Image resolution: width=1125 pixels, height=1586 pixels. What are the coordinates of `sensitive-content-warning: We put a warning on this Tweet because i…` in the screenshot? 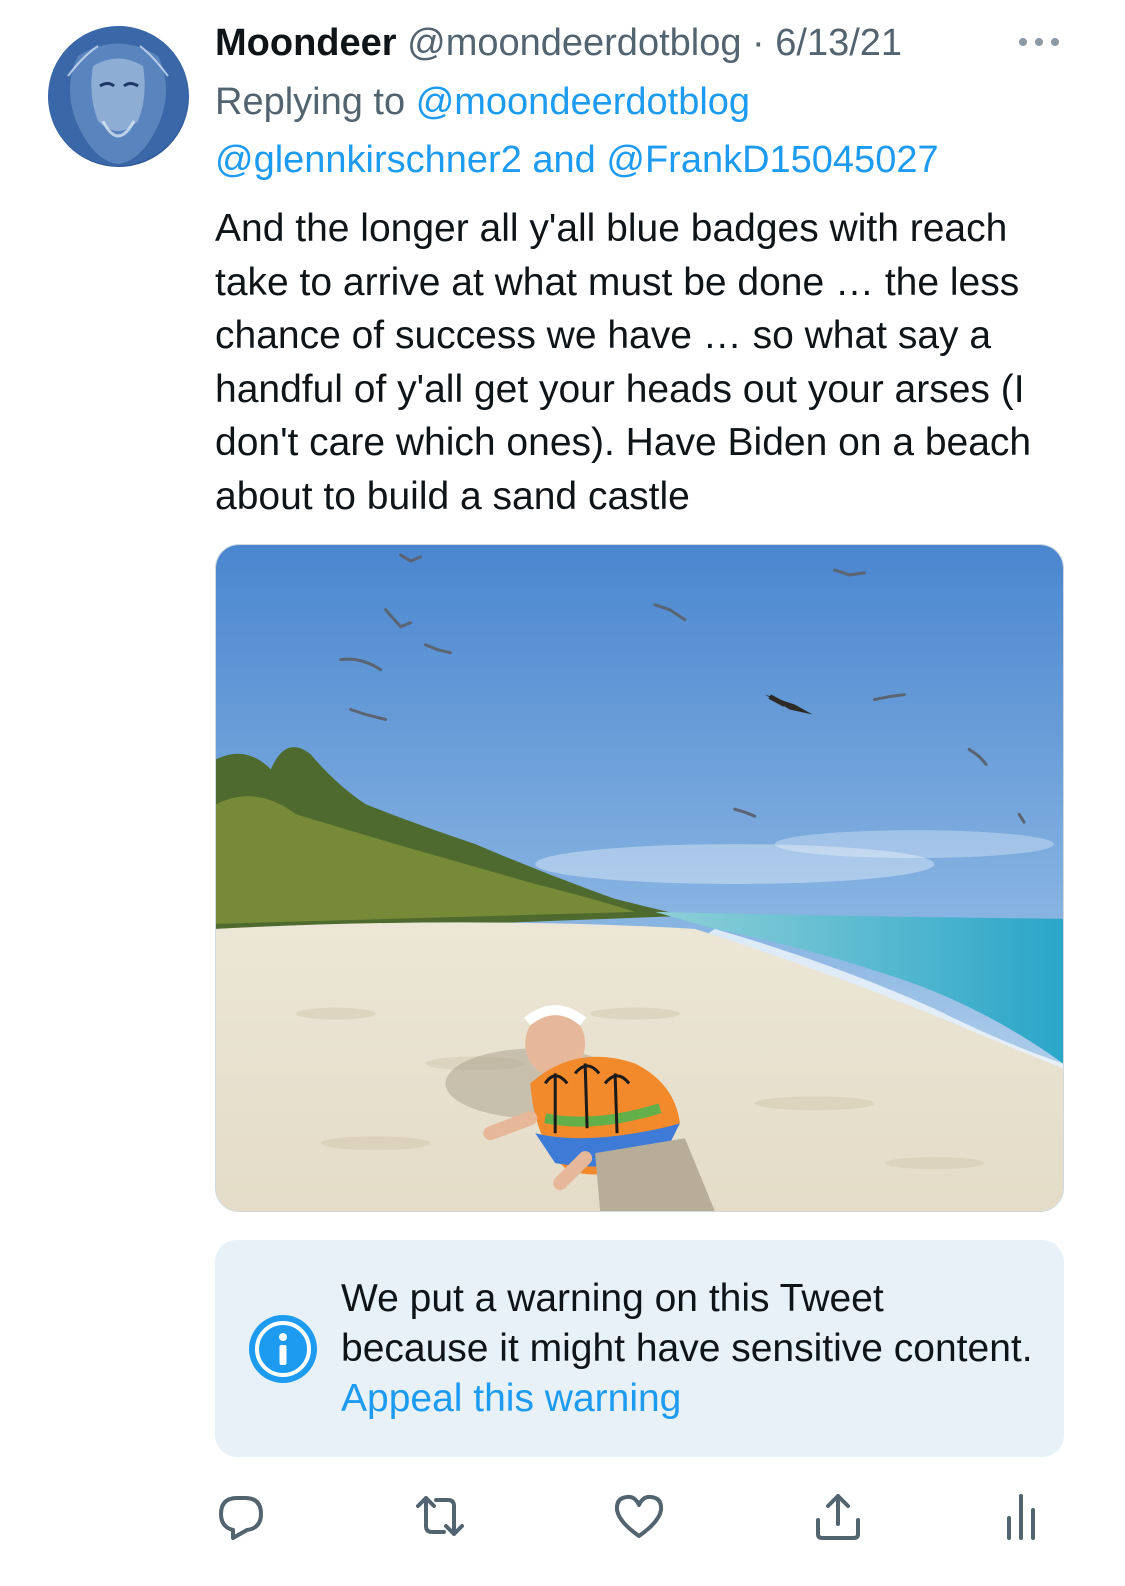 It's located at (639, 1348).